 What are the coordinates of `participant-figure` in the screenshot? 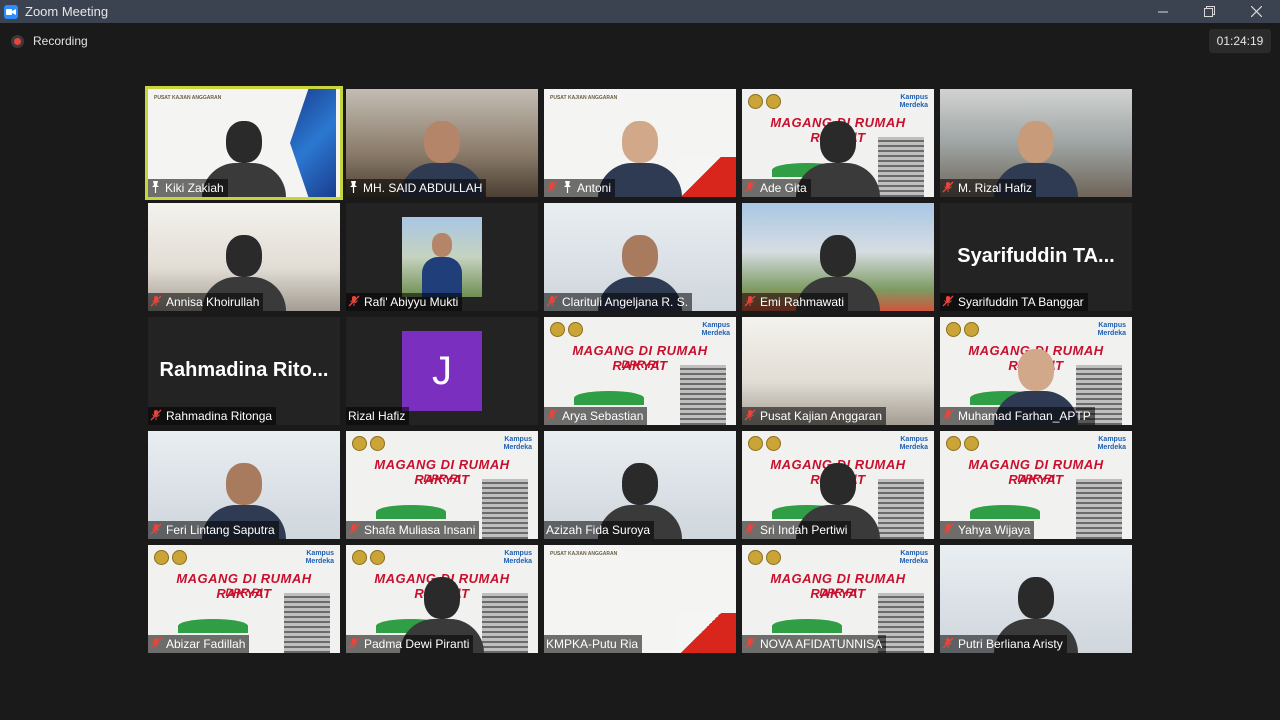 It's located at (442, 265).